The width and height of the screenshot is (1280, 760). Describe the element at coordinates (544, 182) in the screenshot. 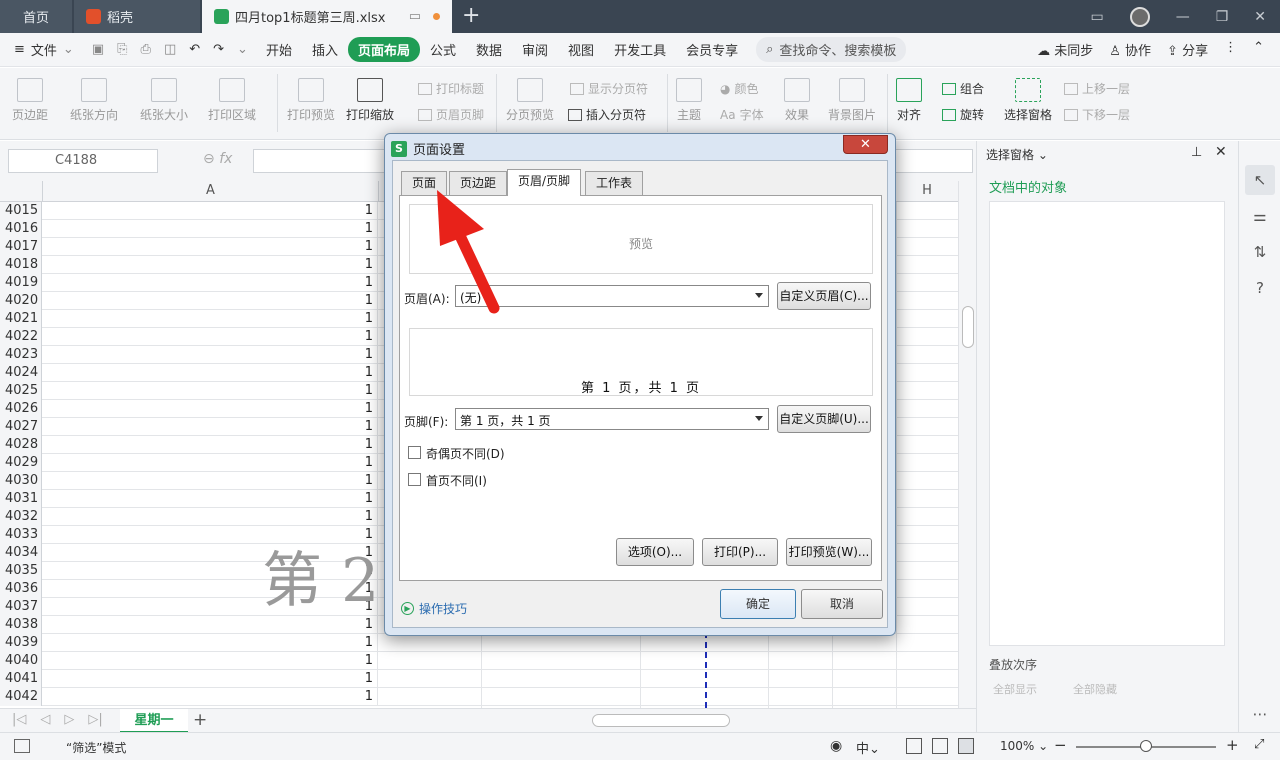

I see `tab-header-footer: 页眉/页脚` at that location.